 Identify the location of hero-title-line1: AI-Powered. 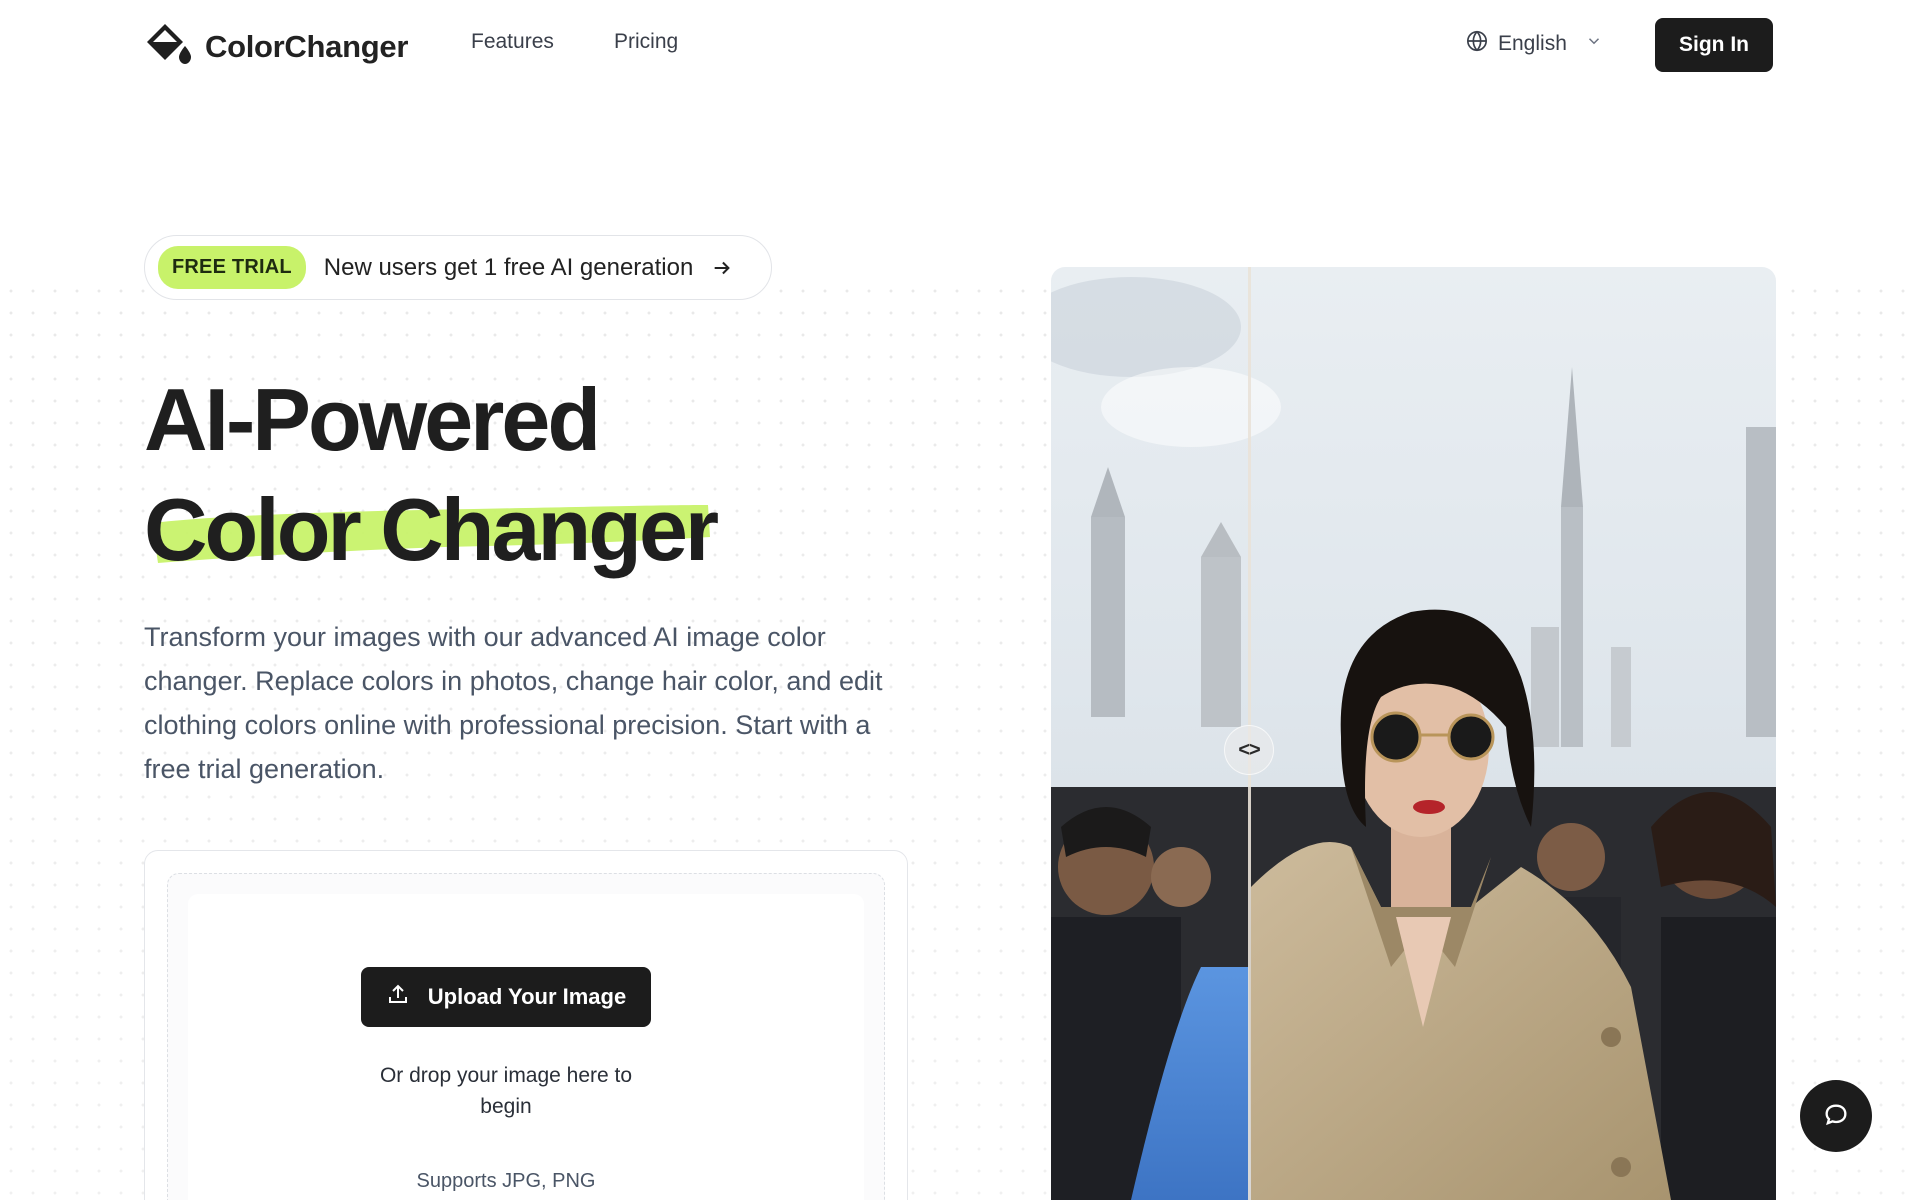
(372, 419).